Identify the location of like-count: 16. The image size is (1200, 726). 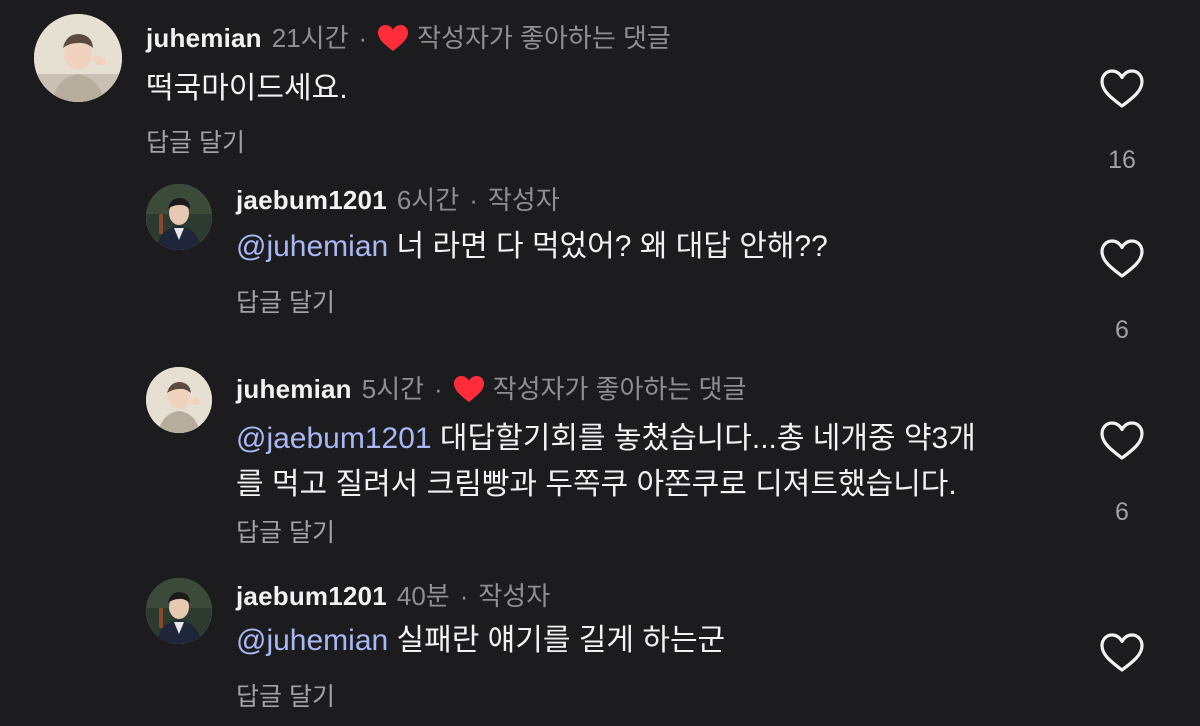
(1122, 160).